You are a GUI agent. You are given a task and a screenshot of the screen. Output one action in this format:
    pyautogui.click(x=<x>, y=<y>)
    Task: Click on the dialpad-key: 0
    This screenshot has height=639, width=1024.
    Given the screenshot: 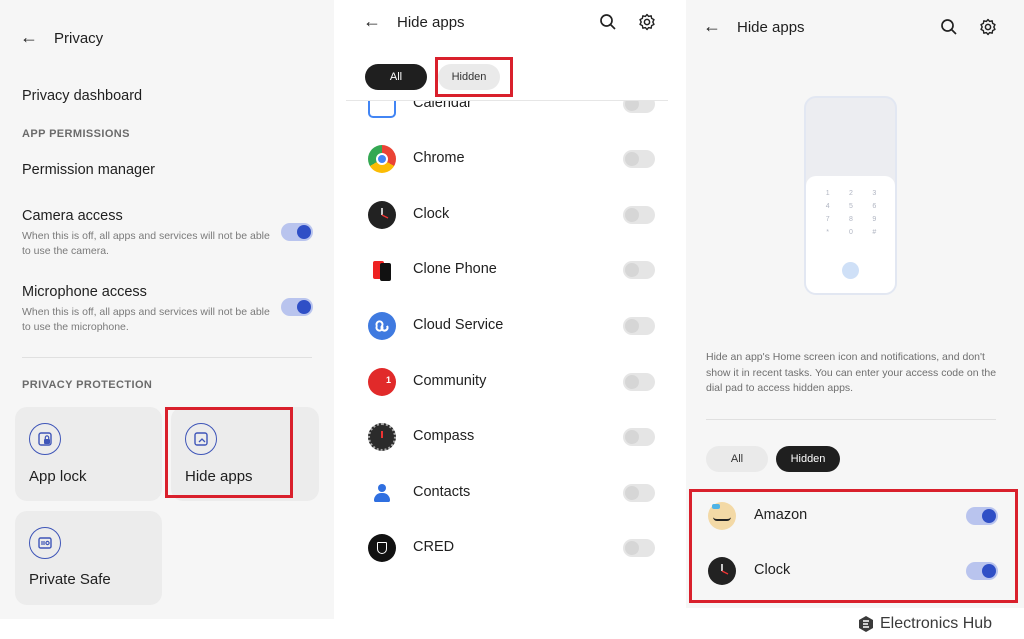 What is the action you would take?
    pyautogui.click(x=851, y=232)
    